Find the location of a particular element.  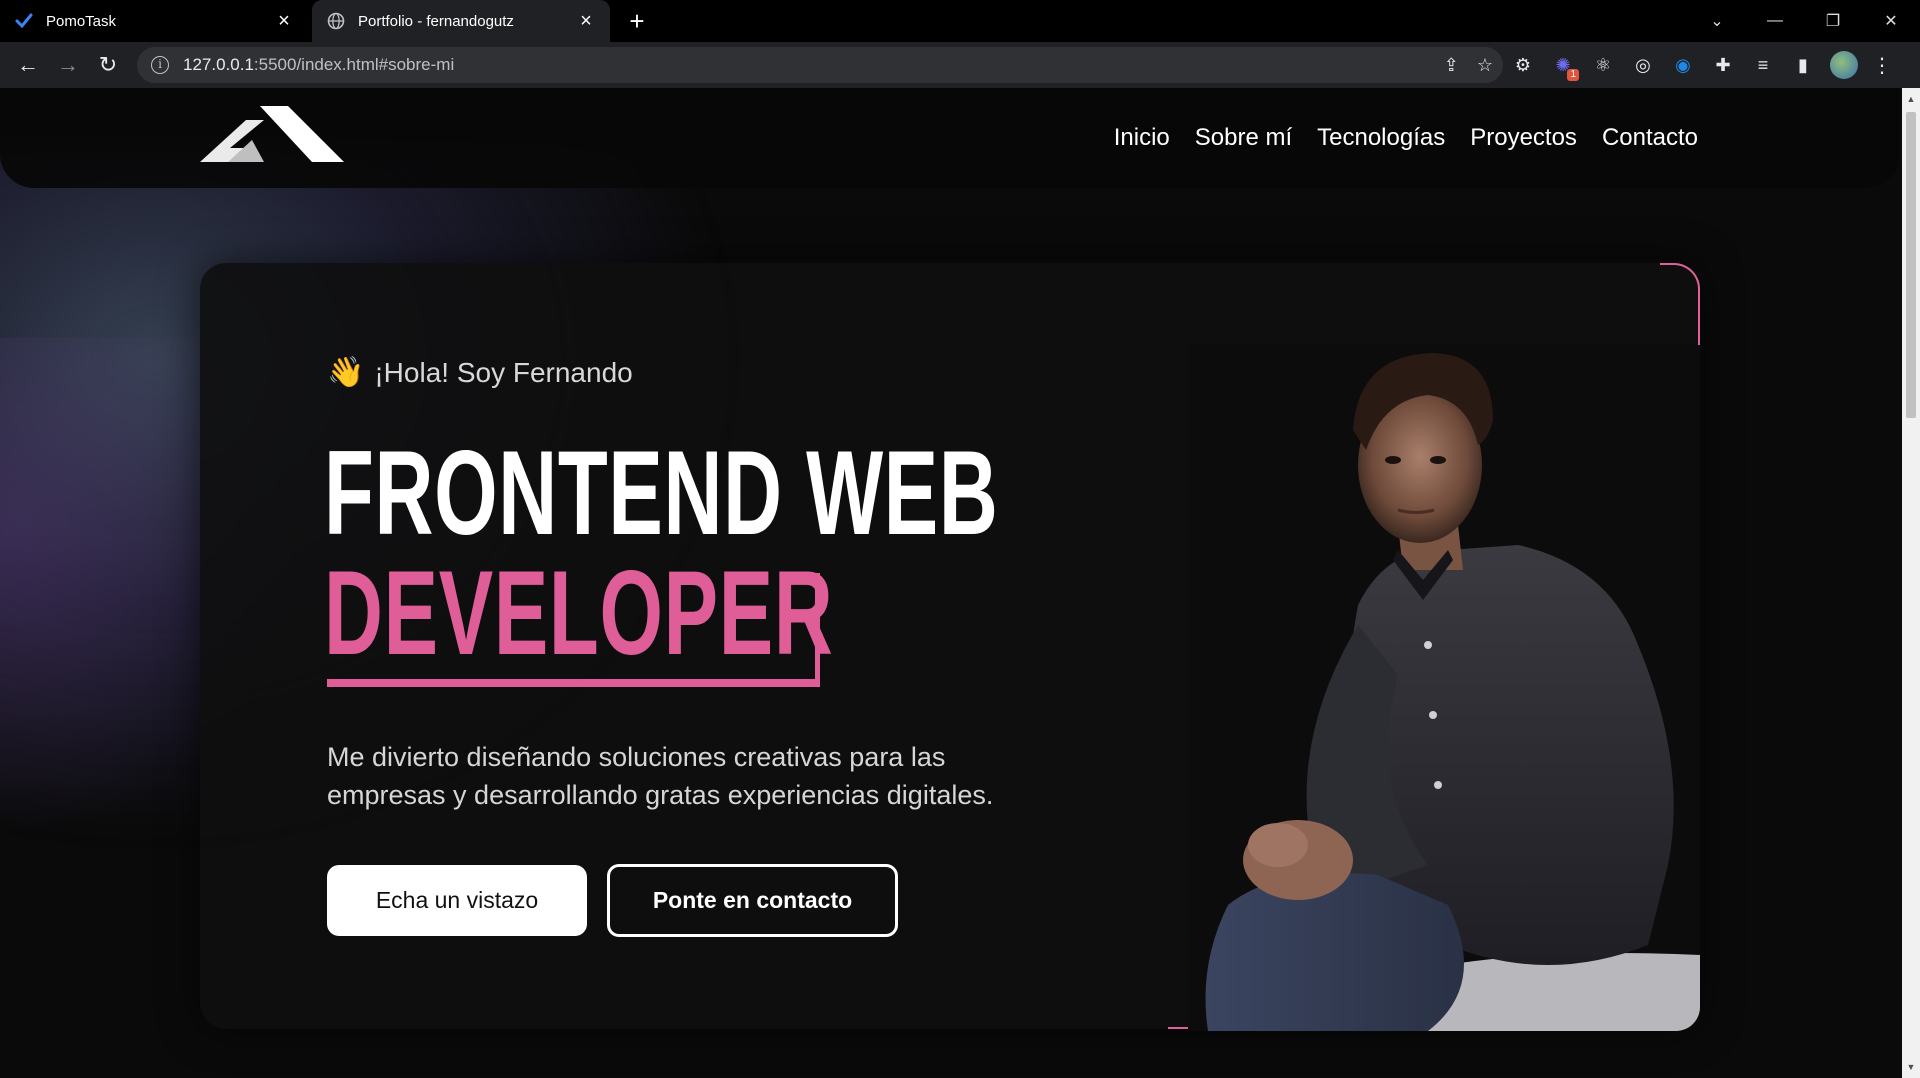

page-scrollbar: ▲ ▼ is located at coordinates (1911, 583).